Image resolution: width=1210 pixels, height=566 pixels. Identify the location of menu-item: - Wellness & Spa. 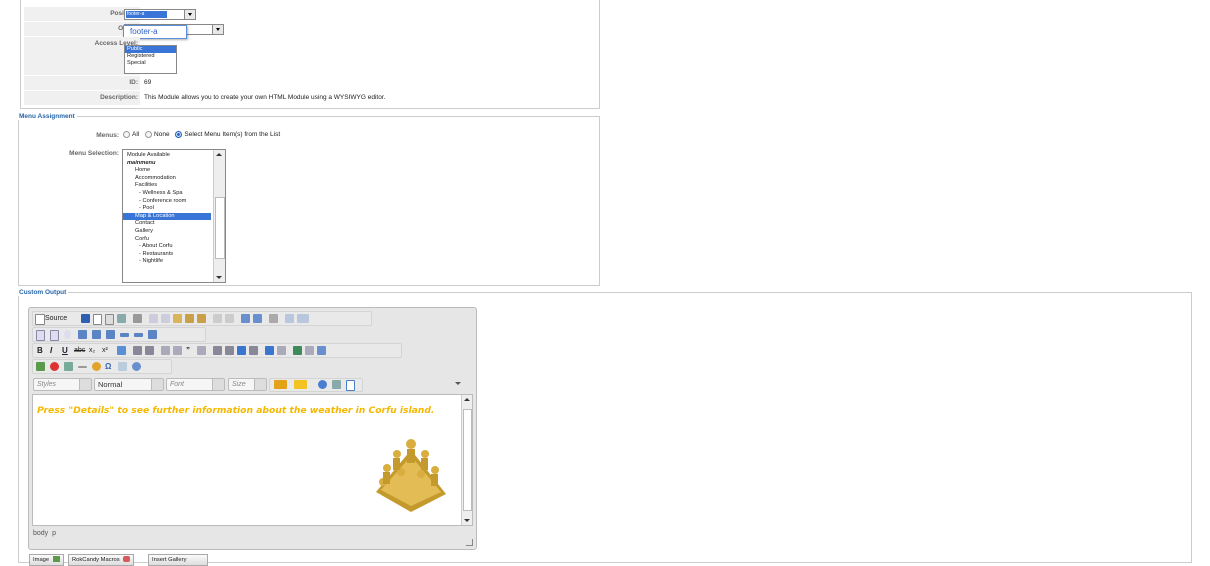
(167, 194).